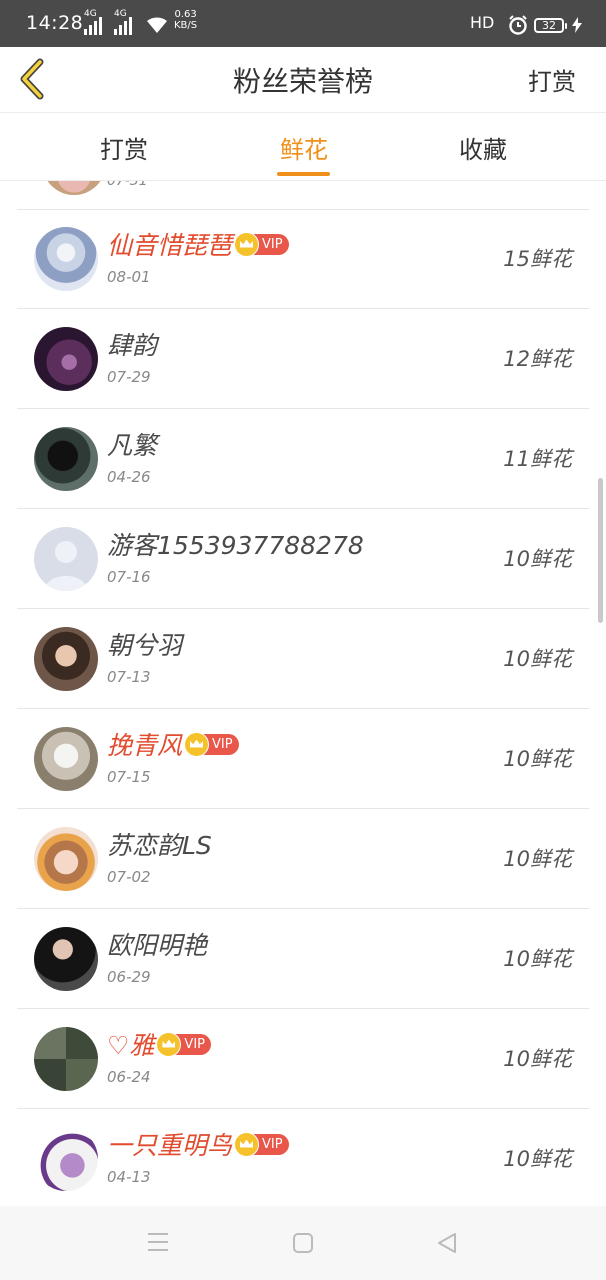 This screenshot has width=606, height=1280. I want to click on list-item-name-text: 肆韵, so click(132, 345).